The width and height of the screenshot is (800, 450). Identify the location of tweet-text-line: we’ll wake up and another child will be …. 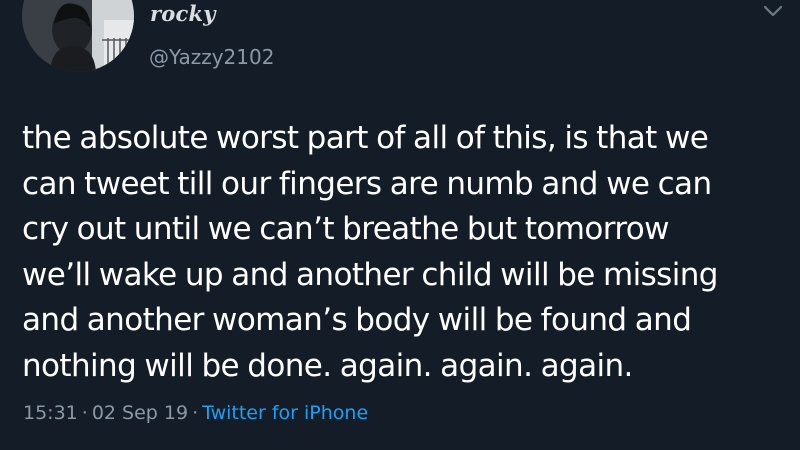
(370, 274).